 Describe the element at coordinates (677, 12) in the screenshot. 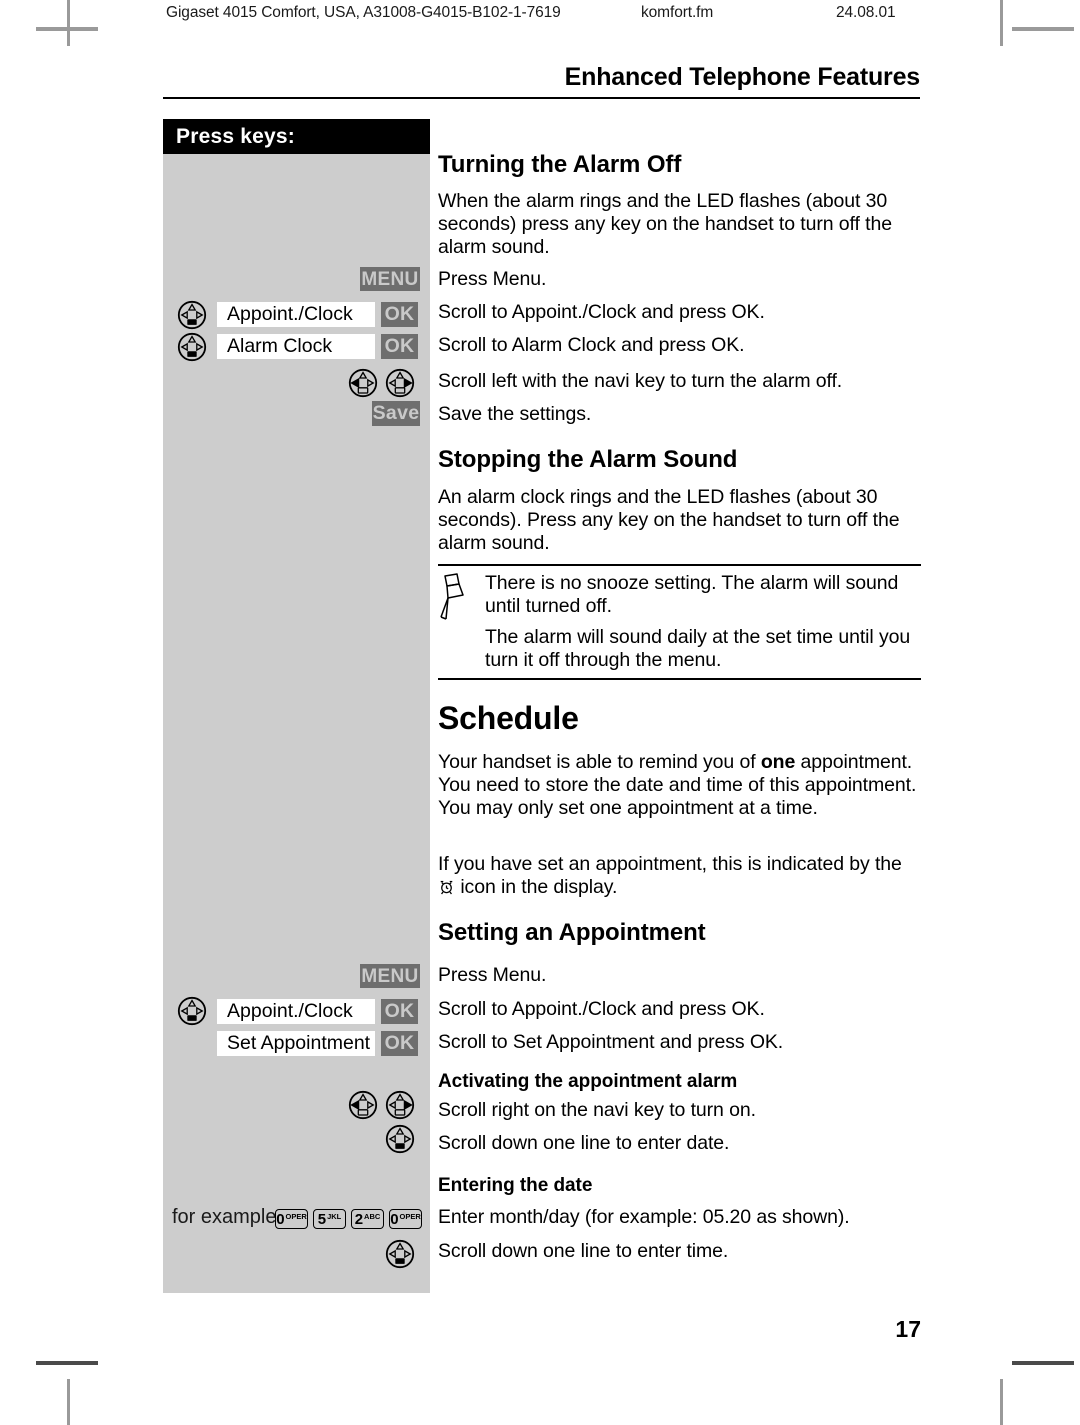

I see `source-filename-text: komfort.fm` at that location.